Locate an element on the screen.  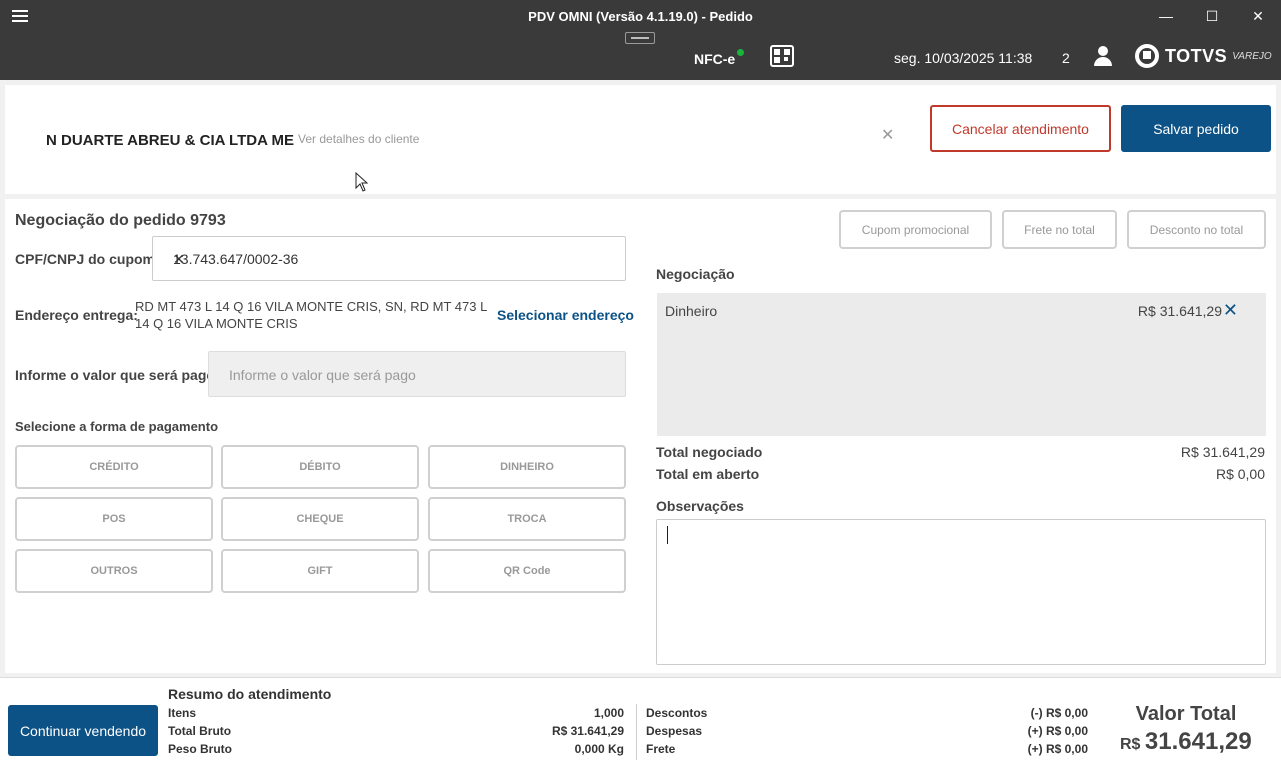
payment-cash-button: DINHEIRO is located at coordinates (527, 467).